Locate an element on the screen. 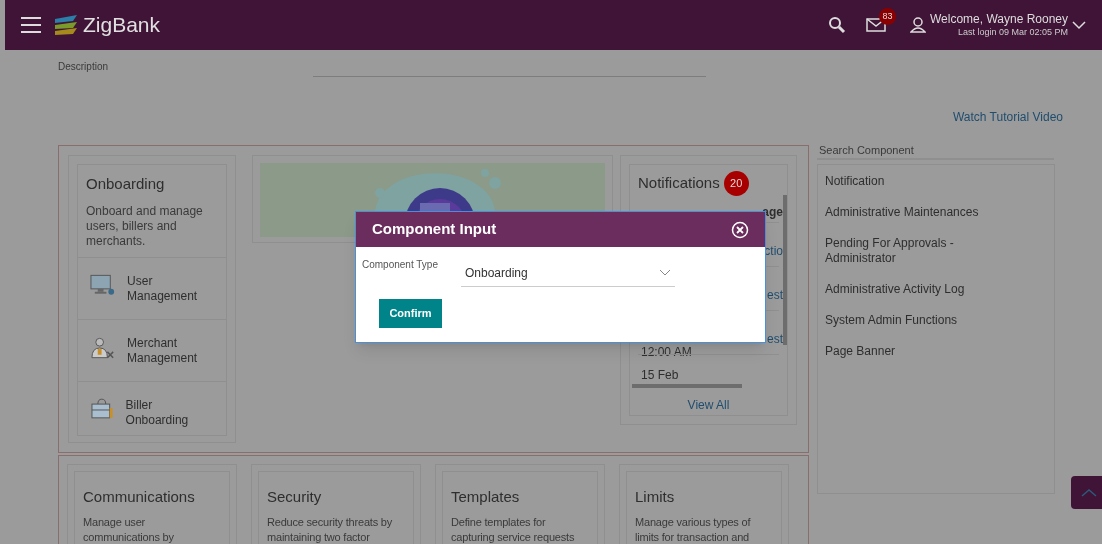  search-icon is located at coordinates (836, 25).